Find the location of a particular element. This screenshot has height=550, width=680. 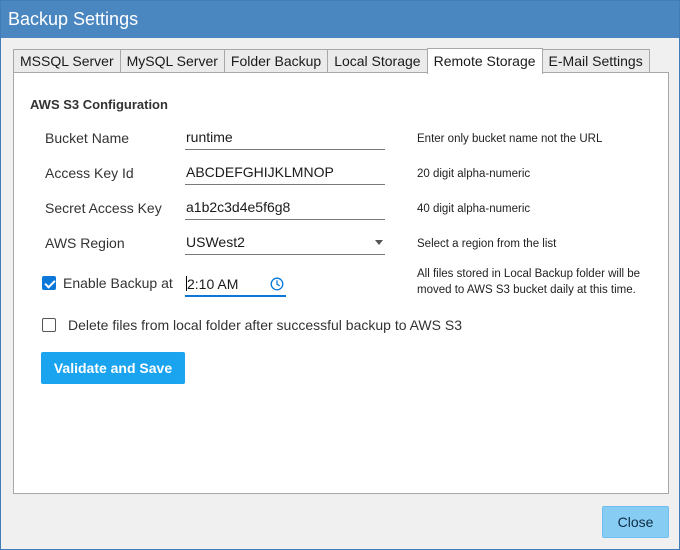

tab-mssql-server: MSSQL Server is located at coordinates (67, 61).